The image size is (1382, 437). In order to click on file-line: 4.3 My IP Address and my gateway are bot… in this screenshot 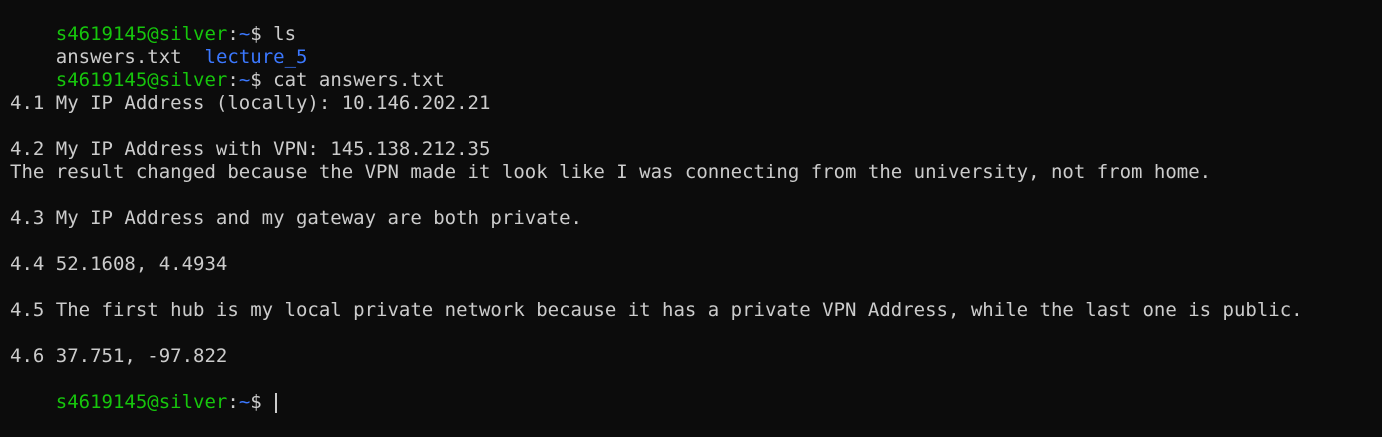, I will do `click(296, 218)`.